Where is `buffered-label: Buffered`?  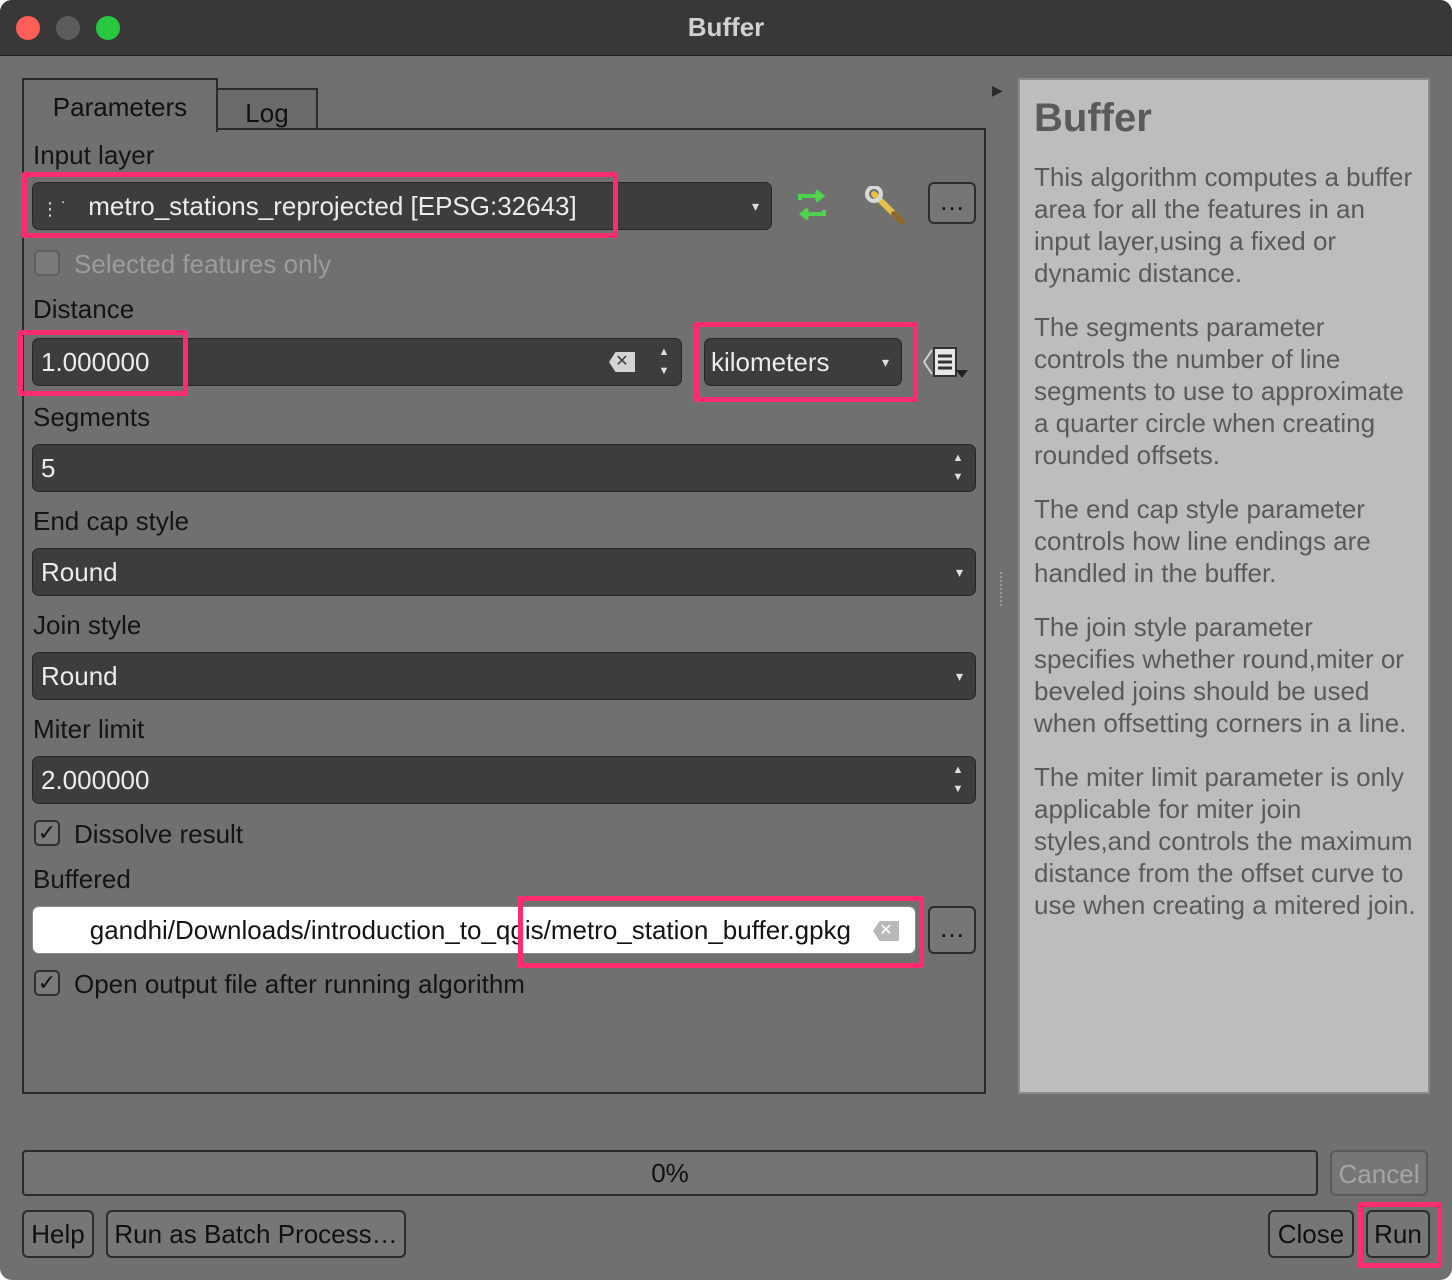 buffered-label: Buffered is located at coordinates (82, 879).